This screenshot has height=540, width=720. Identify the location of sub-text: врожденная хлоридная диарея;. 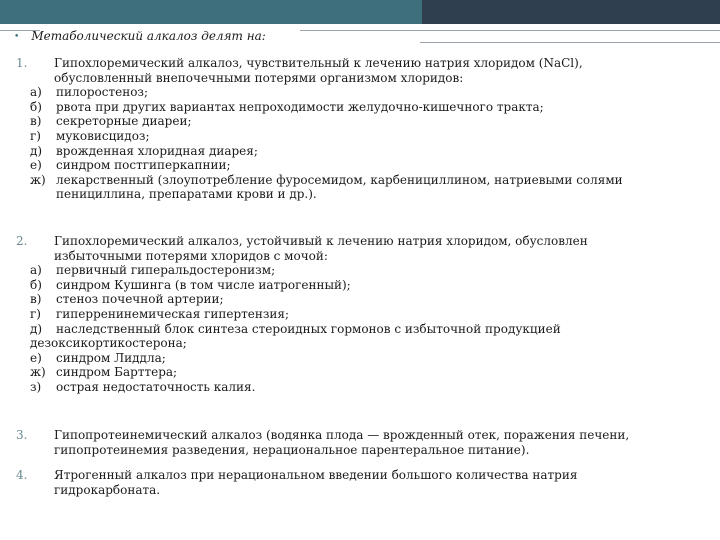
(157, 150).